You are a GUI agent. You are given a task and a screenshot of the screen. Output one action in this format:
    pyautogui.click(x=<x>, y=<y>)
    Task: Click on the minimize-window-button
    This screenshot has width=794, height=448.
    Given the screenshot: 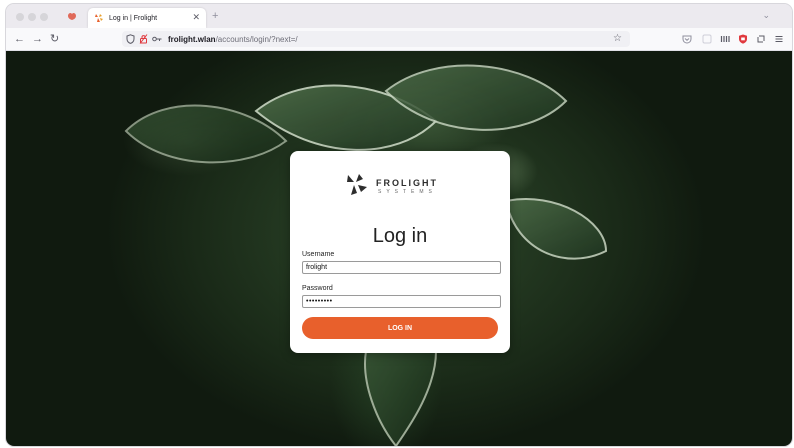 What is the action you would take?
    pyautogui.click(x=32, y=17)
    